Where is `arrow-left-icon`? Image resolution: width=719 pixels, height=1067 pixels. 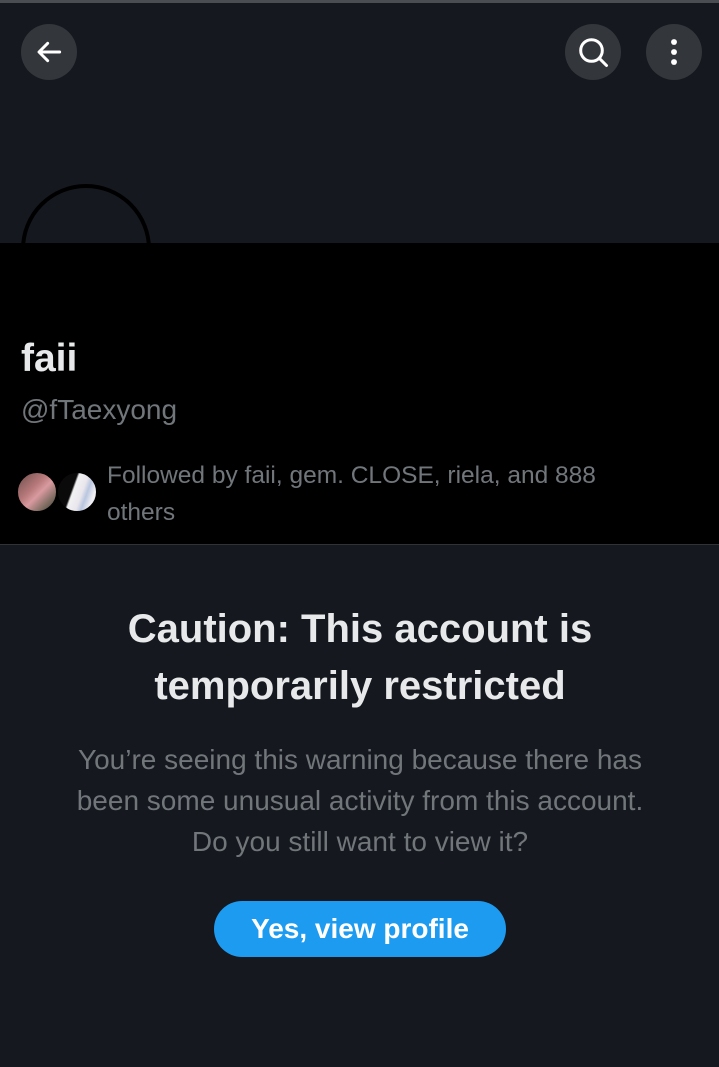
arrow-left-icon is located at coordinates (49, 52).